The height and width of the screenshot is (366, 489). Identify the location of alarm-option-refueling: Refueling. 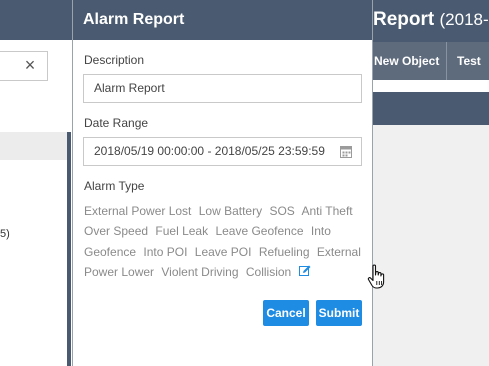
(284, 252).